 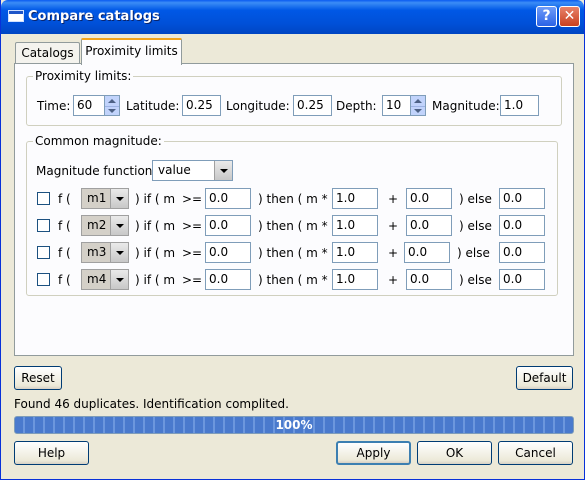 I want to click on time-spinner, so click(x=112, y=105).